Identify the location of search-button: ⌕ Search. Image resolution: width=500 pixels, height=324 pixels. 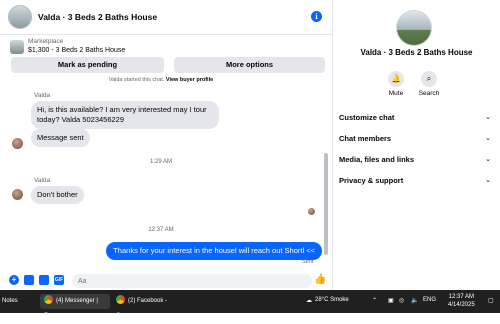
(429, 84).